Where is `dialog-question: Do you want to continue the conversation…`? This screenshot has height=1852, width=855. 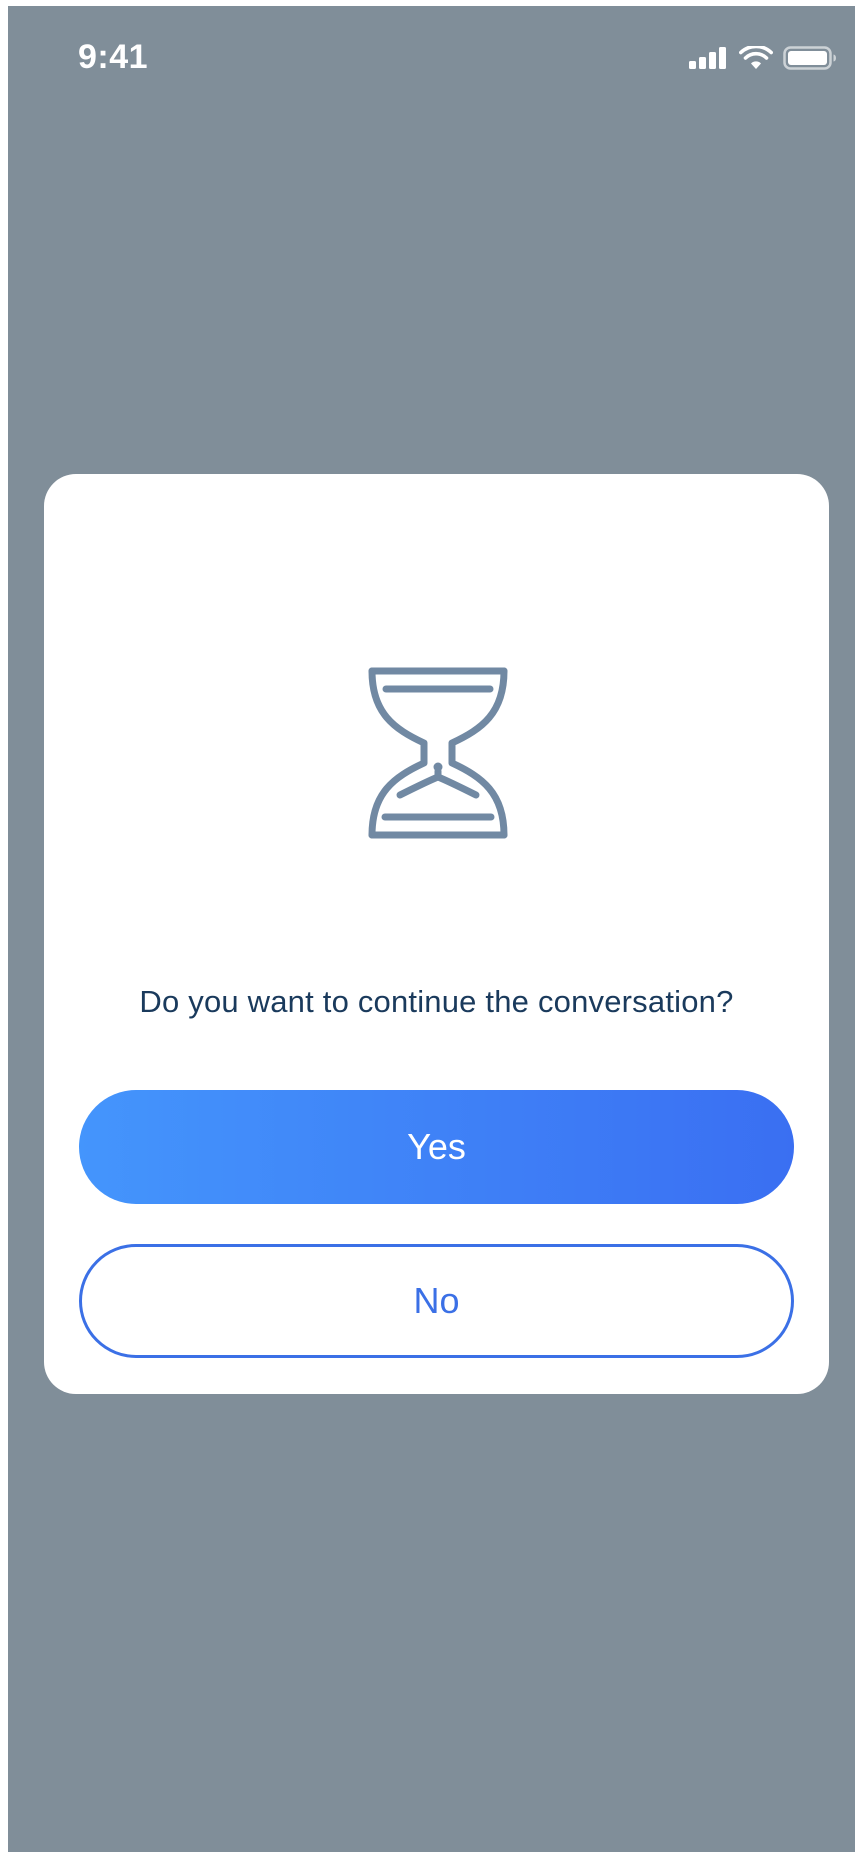
dialog-question: Do you want to continue the conversation… is located at coordinates (436, 1001).